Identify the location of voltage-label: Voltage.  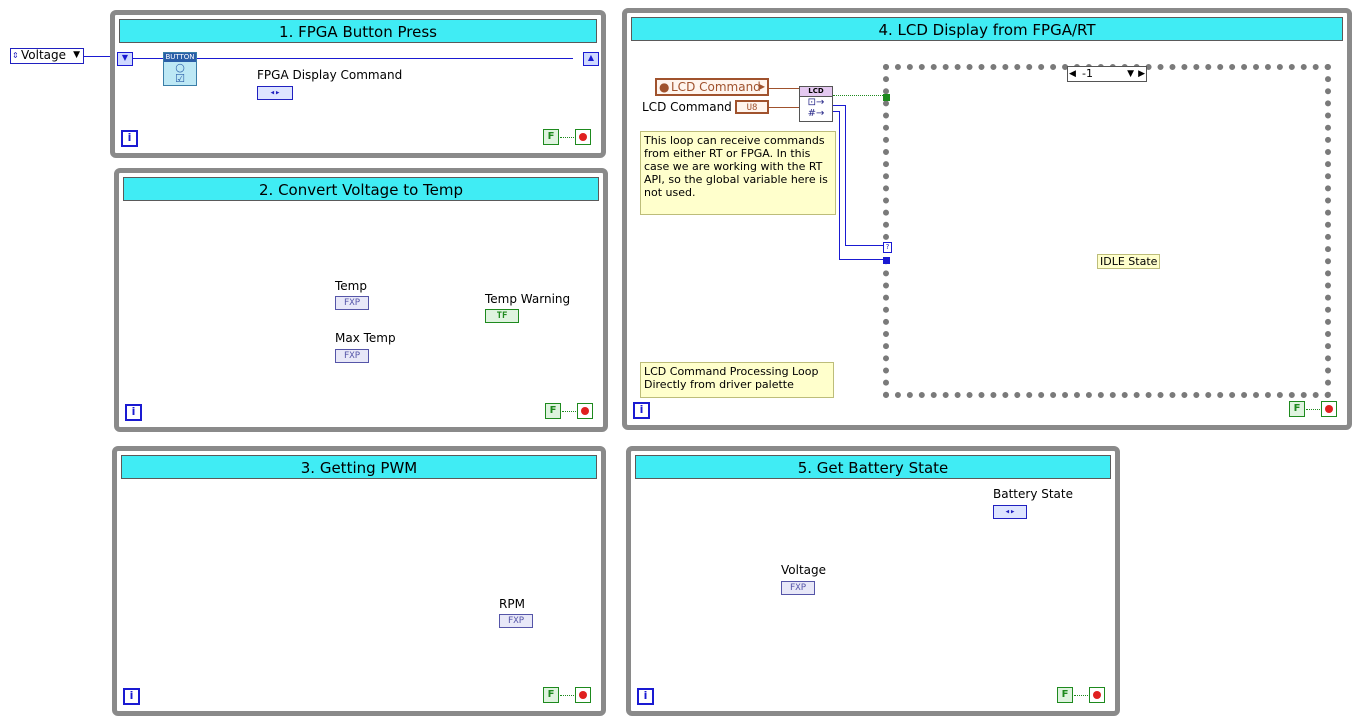
(804, 570).